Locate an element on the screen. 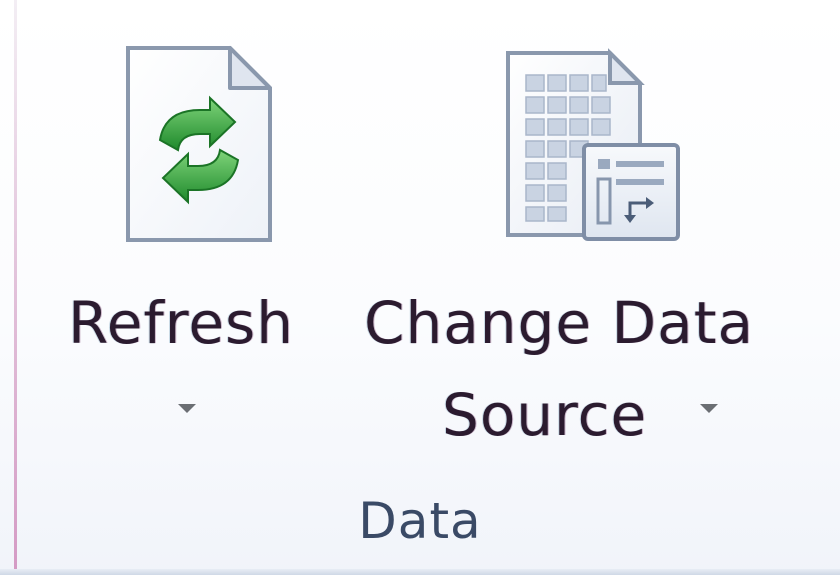 This screenshot has width=840, height=575. change-data-source-icon is located at coordinates (595, 150).